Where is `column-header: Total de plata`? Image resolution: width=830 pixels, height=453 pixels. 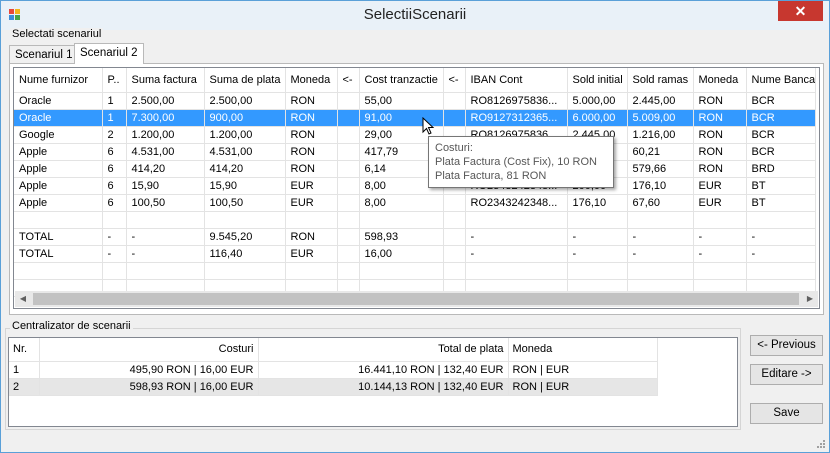 column-header: Total de plata is located at coordinates (383, 350).